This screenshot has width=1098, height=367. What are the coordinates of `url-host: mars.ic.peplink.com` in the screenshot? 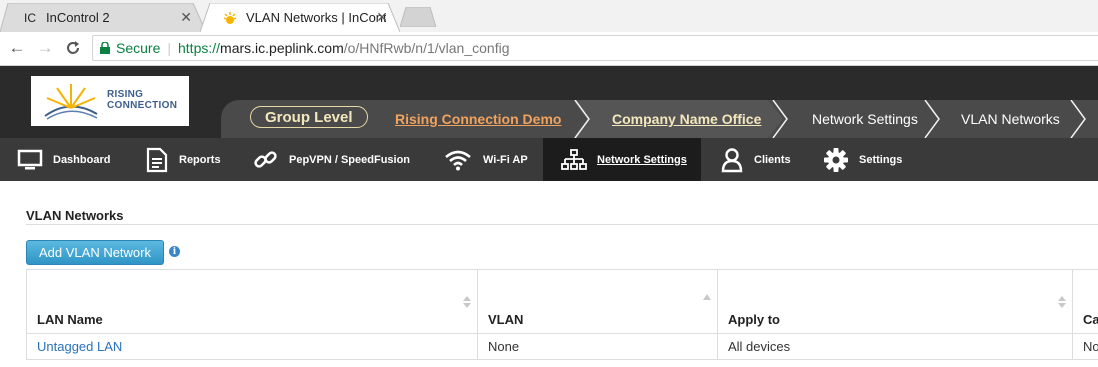 It's located at (282, 48).